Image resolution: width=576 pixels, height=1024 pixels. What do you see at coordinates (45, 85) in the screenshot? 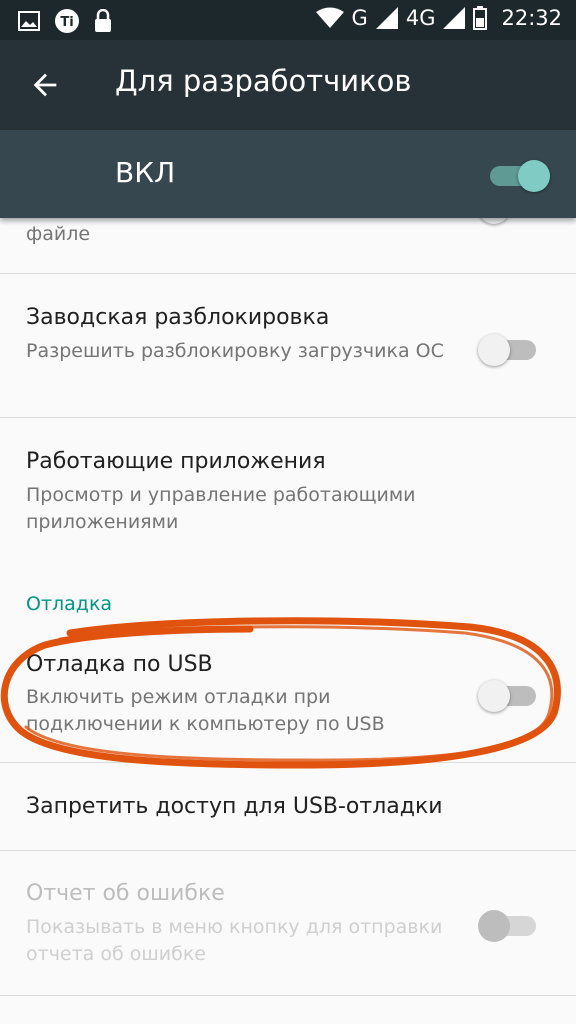
I see `arrow-back-icon` at bounding box center [45, 85].